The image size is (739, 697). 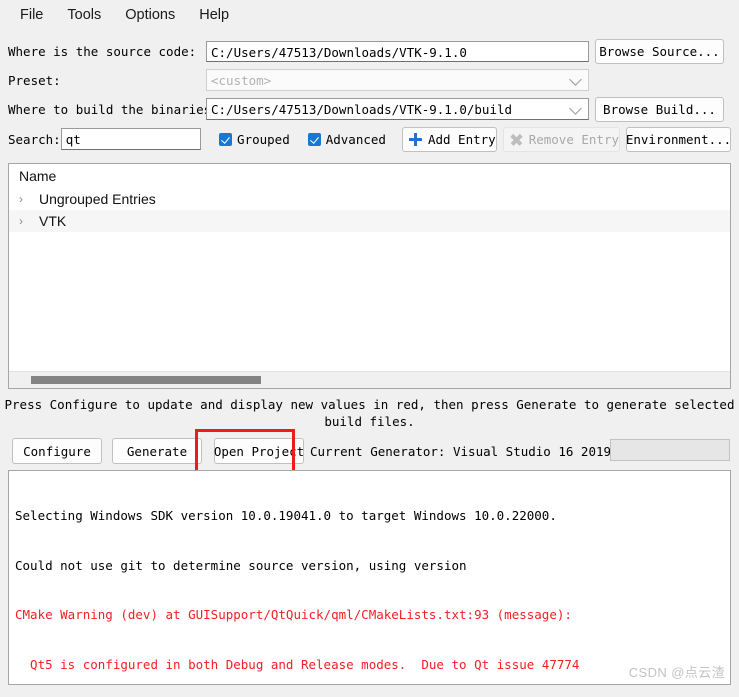 I want to click on build-directory-label: Where to build the binaries:, so click(x=113, y=109).